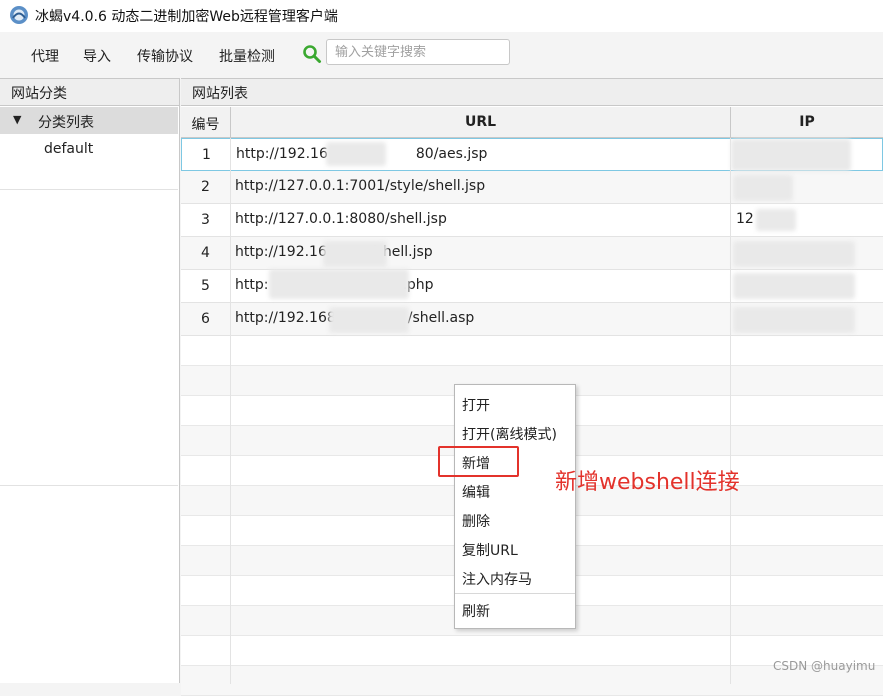 The image size is (883, 696). I want to click on title-bar: 冰蝎v4.0.6 动态二进制加密Web远程管理客户端, so click(441, 16).